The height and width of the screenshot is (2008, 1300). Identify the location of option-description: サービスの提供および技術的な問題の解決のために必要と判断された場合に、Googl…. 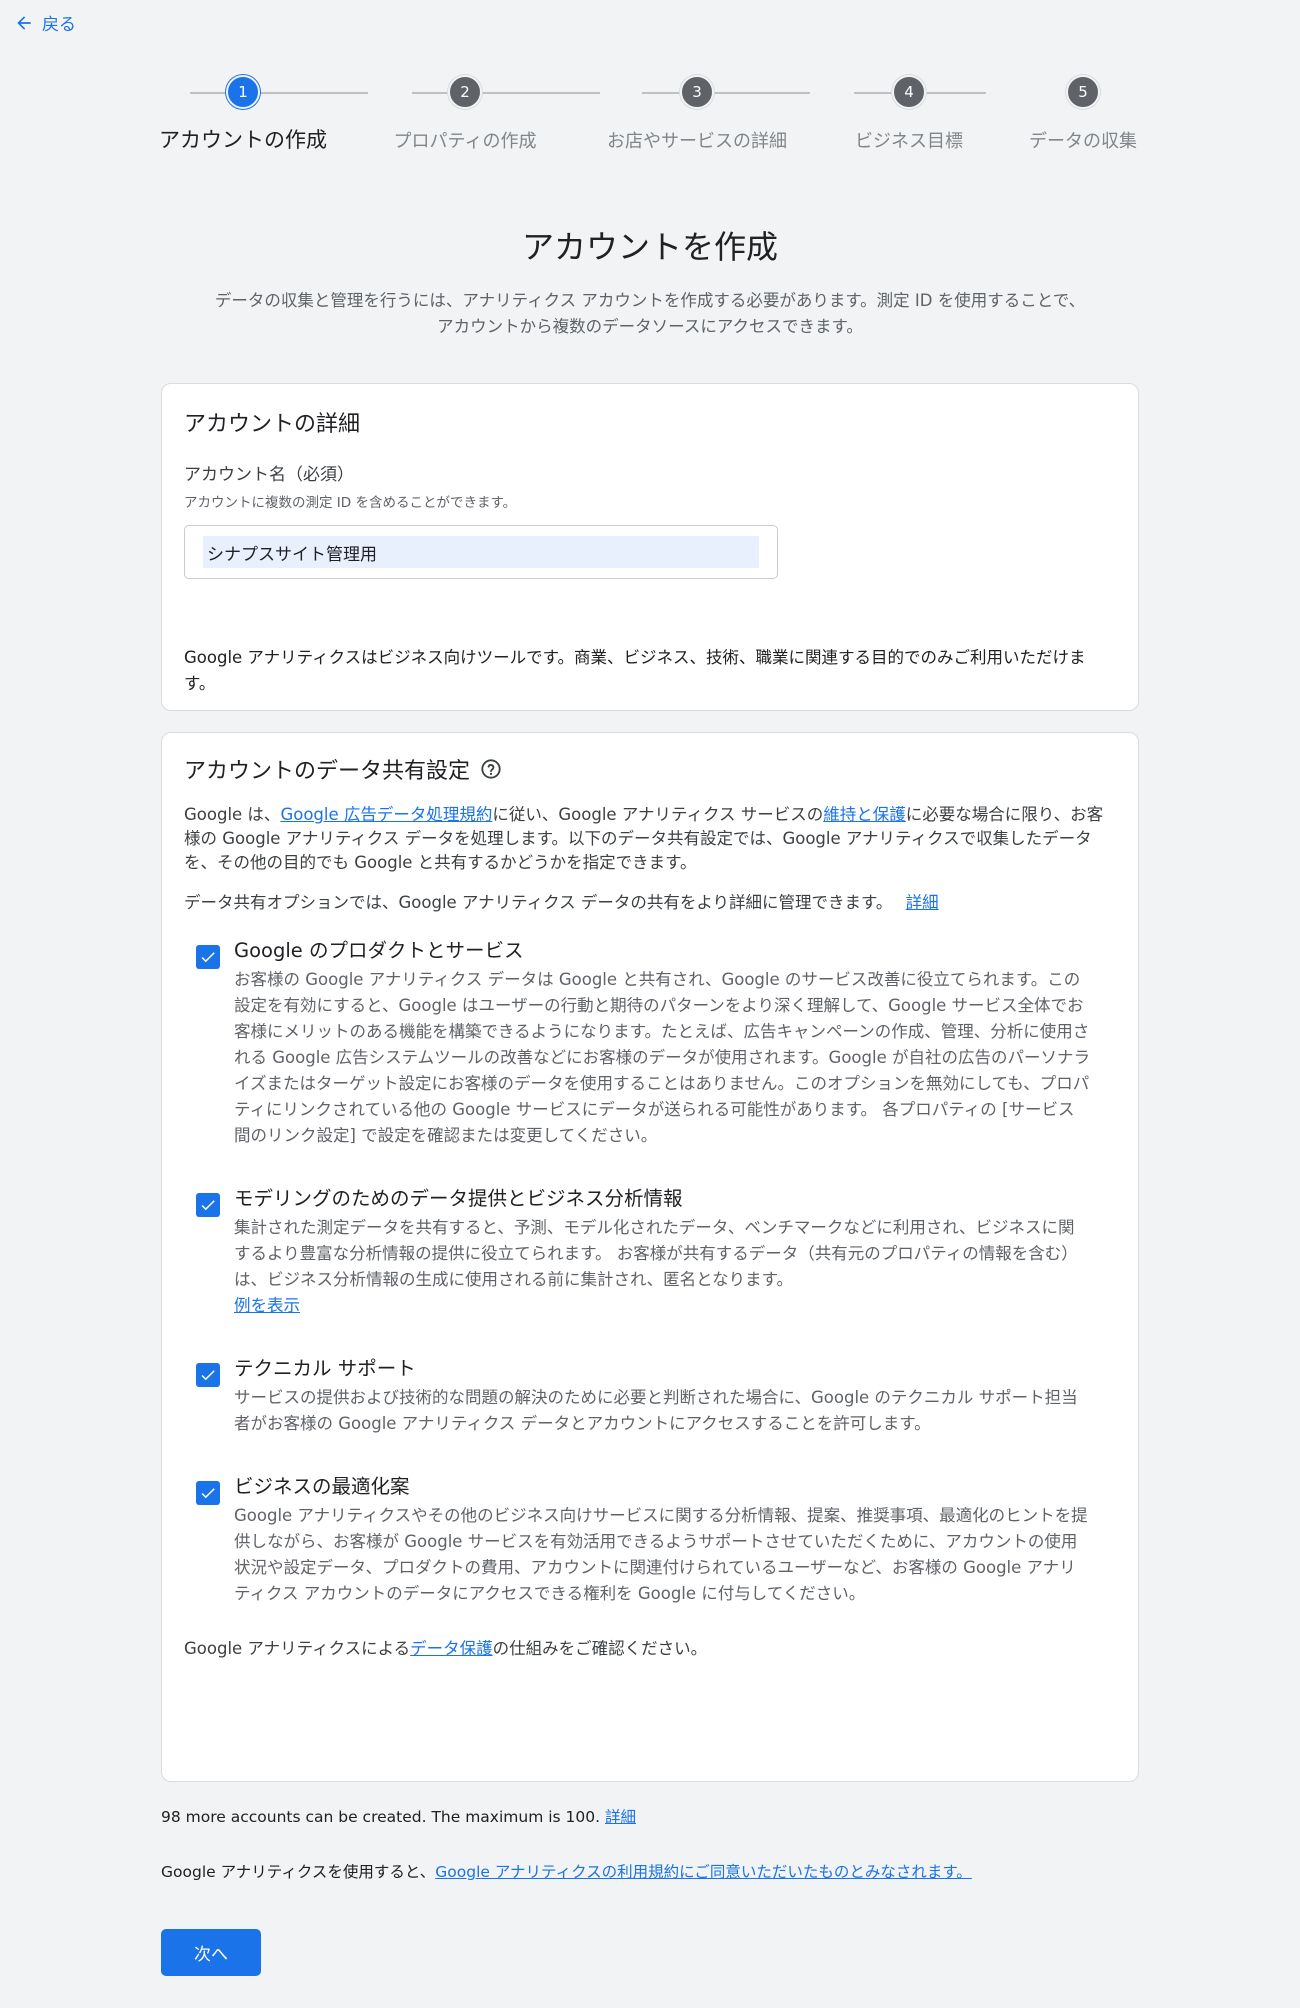
(656, 1410).